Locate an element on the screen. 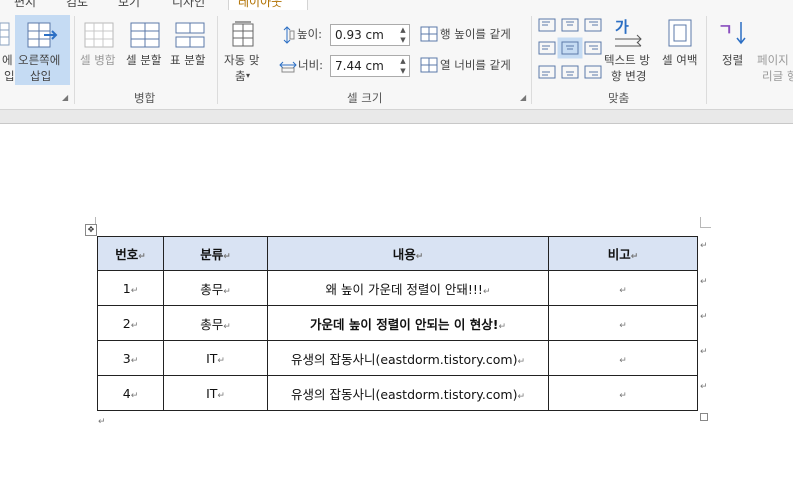 Image resolution: width=793 pixels, height=482 pixels. height-input: 0.93 cm ▲ ▼ is located at coordinates (370, 35).